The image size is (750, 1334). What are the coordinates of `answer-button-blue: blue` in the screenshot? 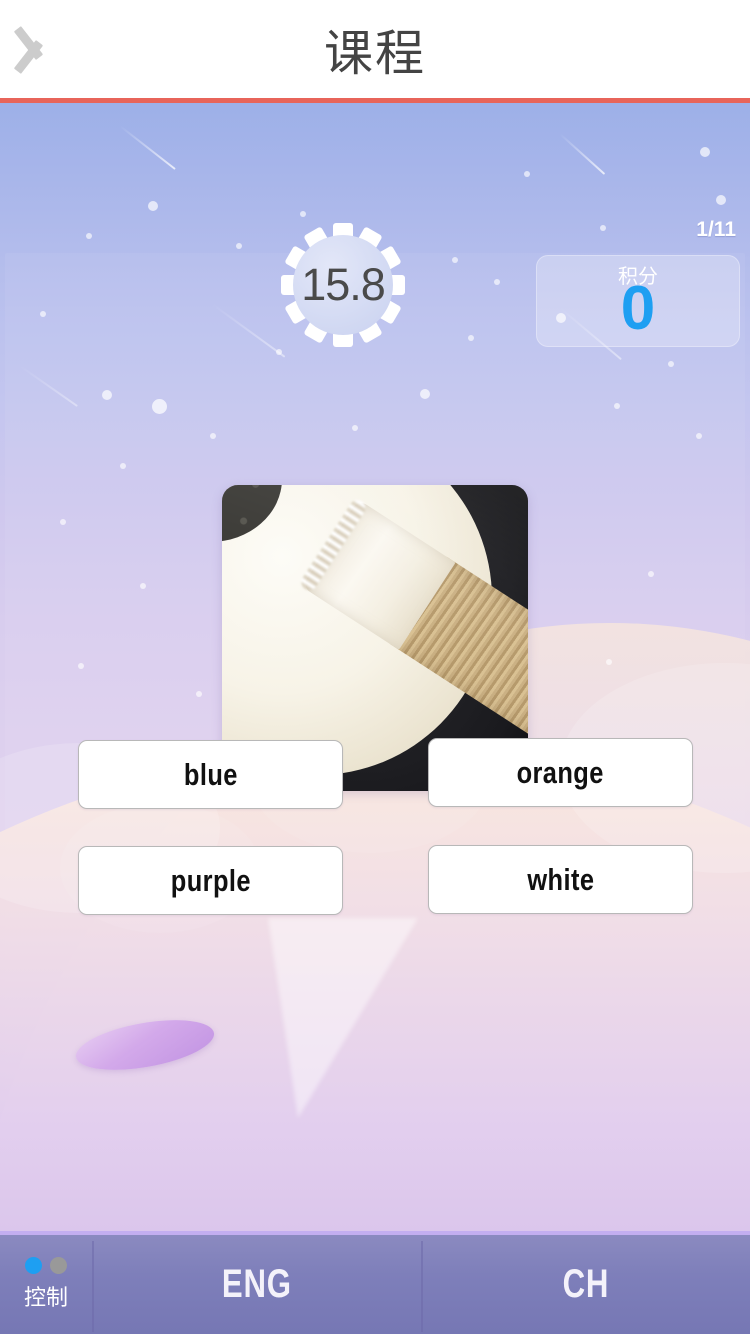 It's located at (210, 774).